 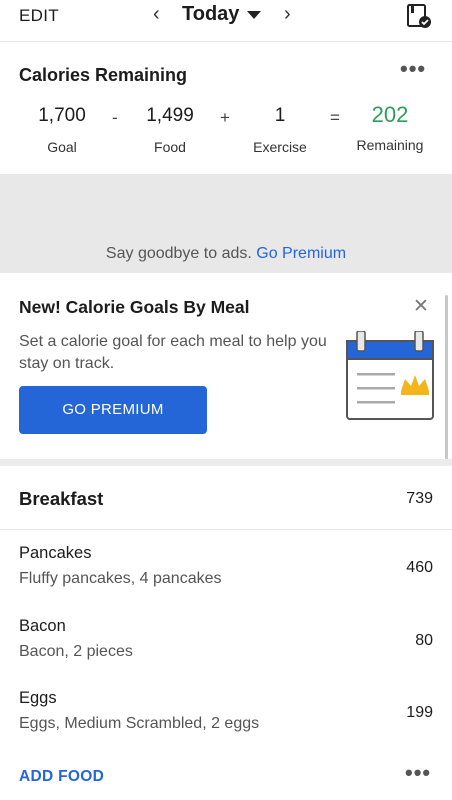 What do you see at coordinates (76, 651) in the screenshot?
I see `food-description: Bacon, 2 pieces` at bounding box center [76, 651].